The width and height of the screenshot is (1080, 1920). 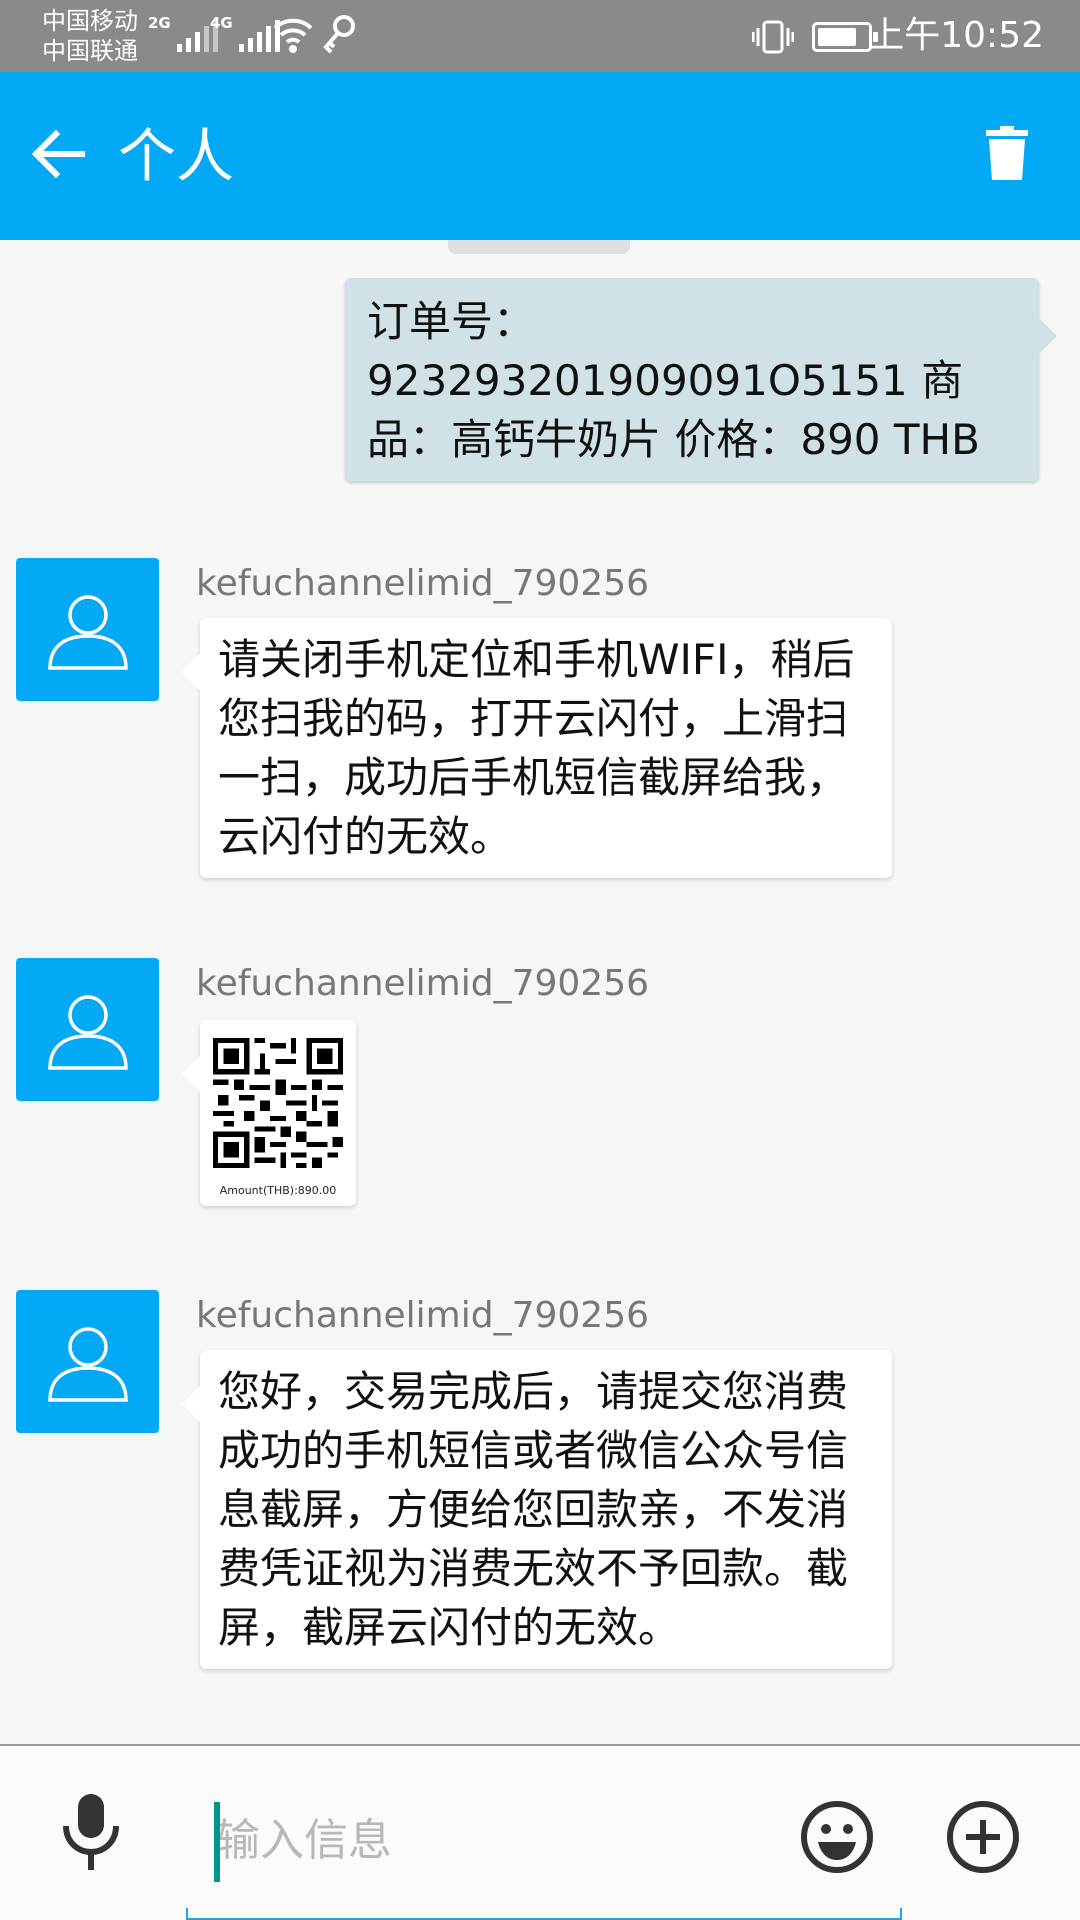 I want to click on plus-icon, so click(x=983, y=1837).